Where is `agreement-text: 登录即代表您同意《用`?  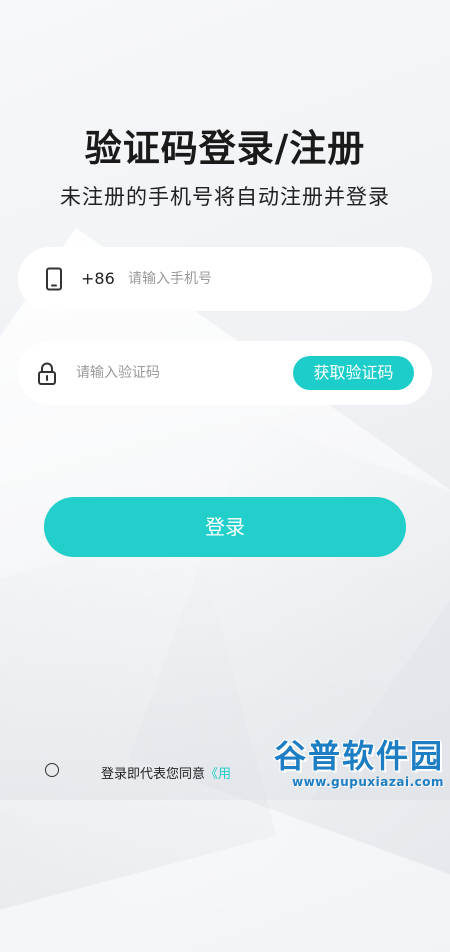
agreement-text: 登录即代表您同意《用 is located at coordinates (166, 772).